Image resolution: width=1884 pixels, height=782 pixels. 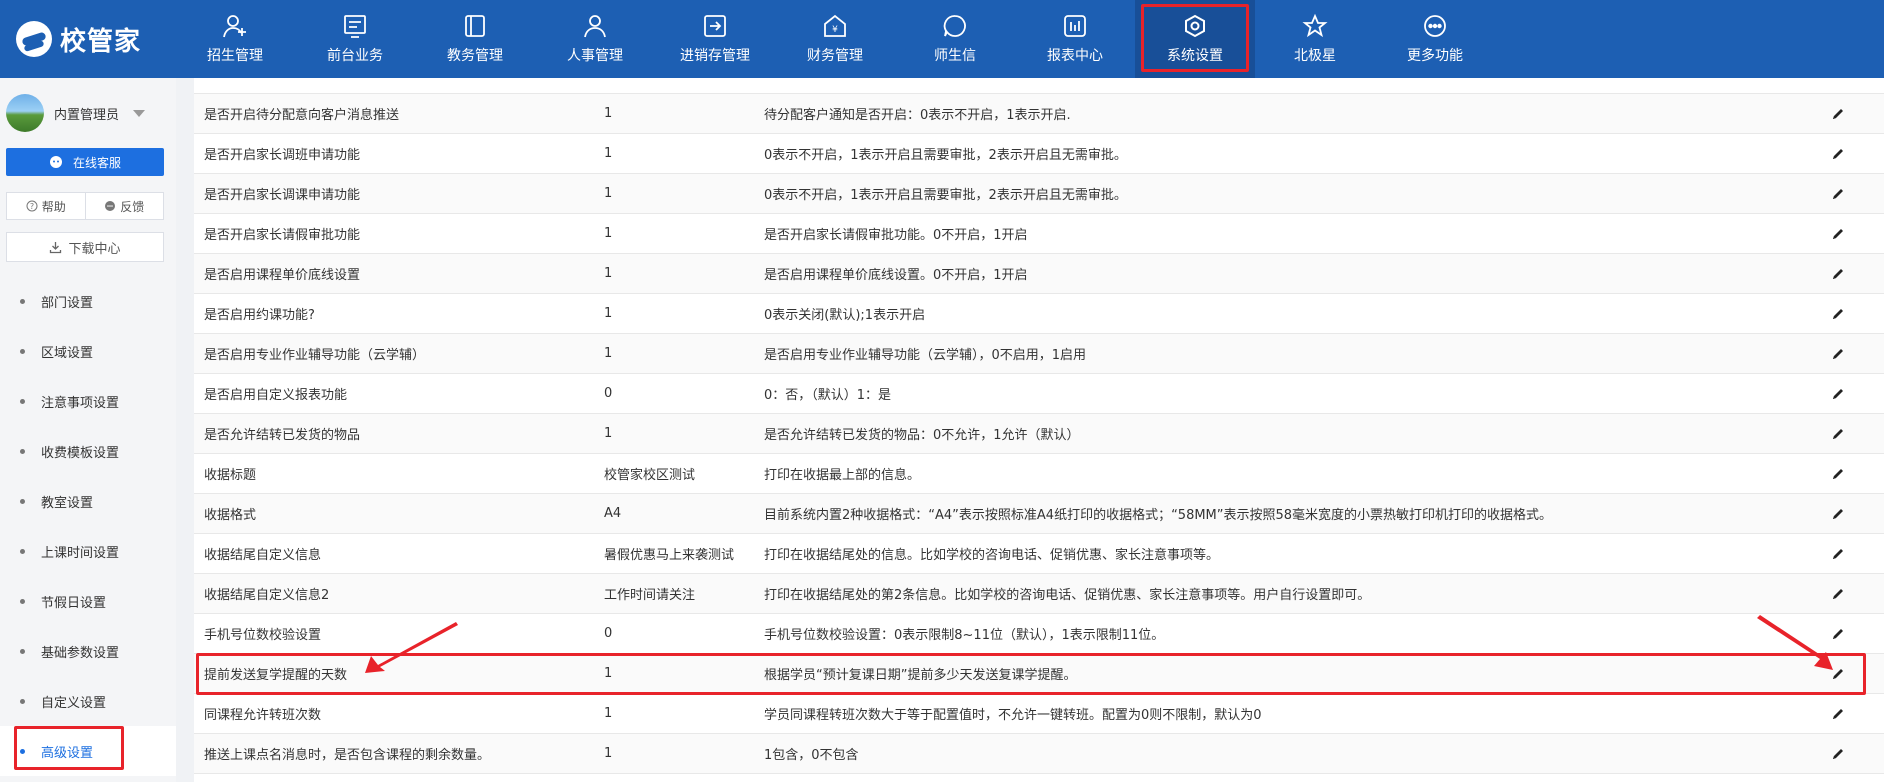 I want to click on logo-text: 校管家, so click(x=101, y=41).